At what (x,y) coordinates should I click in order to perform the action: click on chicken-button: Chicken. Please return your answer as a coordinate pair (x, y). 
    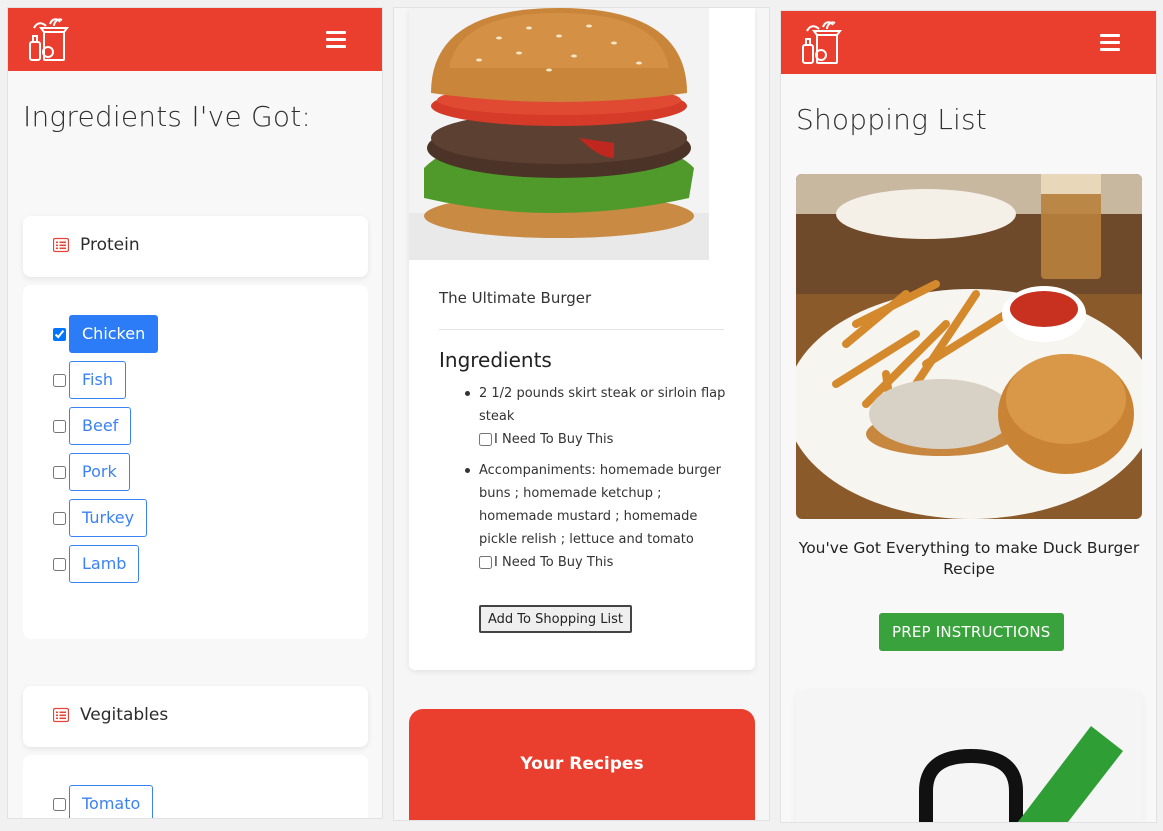
    Looking at the image, I should click on (114, 334).